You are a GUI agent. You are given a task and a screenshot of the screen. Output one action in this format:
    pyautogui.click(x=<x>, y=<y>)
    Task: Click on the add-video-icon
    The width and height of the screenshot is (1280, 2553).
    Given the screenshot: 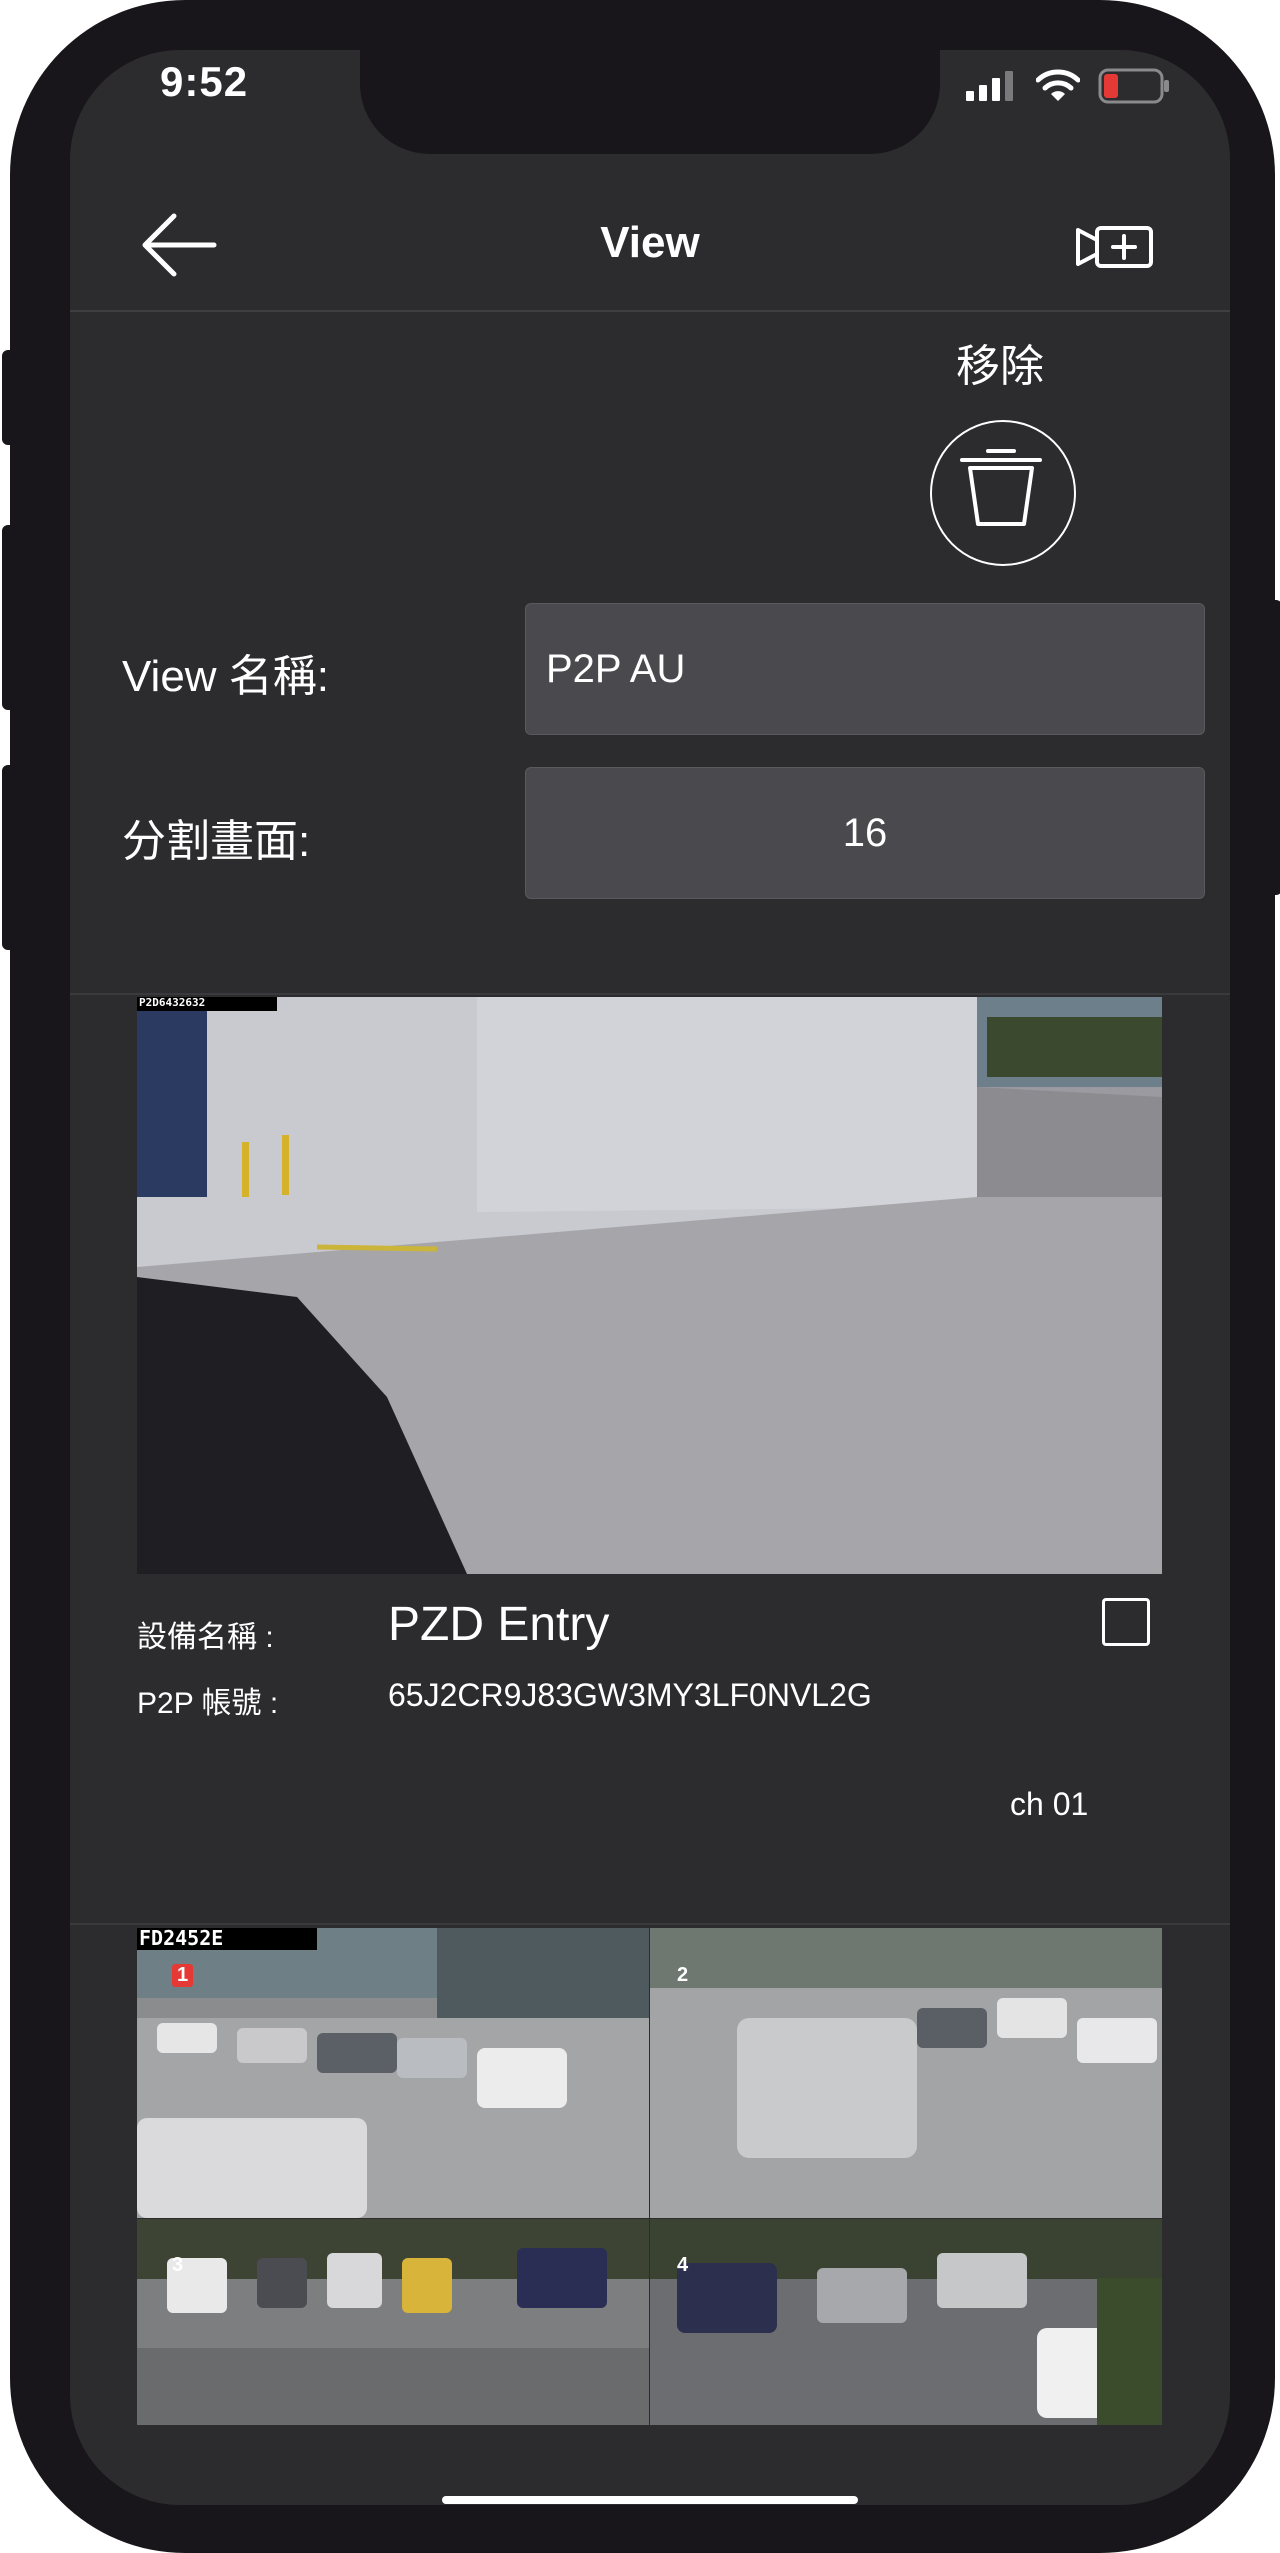 What is the action you would take?
    pyautogui.click(x=1115, y=247)
    